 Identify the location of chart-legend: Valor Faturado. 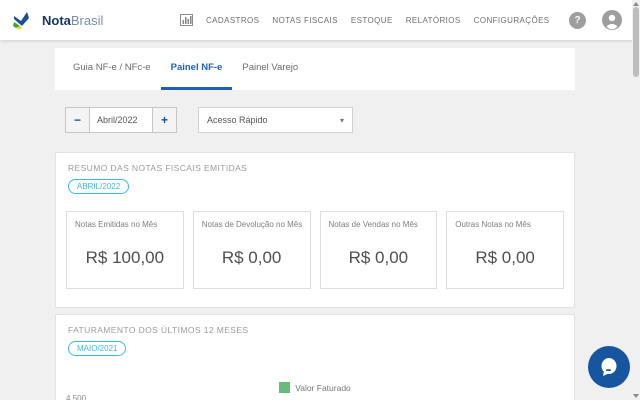
(315, 387).